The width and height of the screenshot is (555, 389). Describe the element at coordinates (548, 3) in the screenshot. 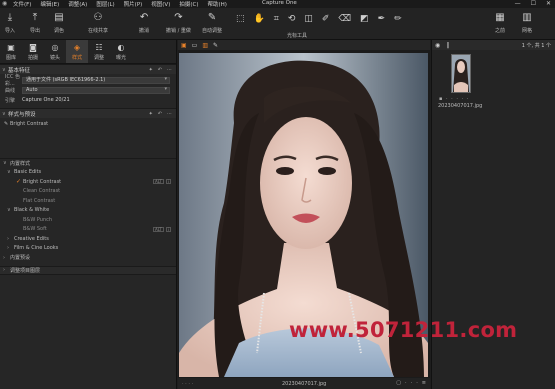

I see `close-icon: ✕` at that location.